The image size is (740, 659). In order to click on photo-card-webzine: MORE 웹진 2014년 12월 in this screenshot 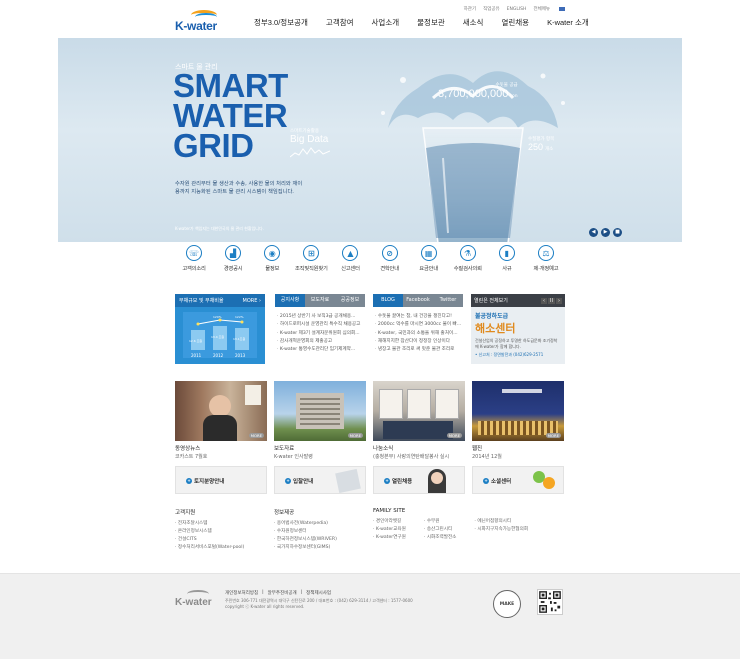, I will do `click(518, 420)`.